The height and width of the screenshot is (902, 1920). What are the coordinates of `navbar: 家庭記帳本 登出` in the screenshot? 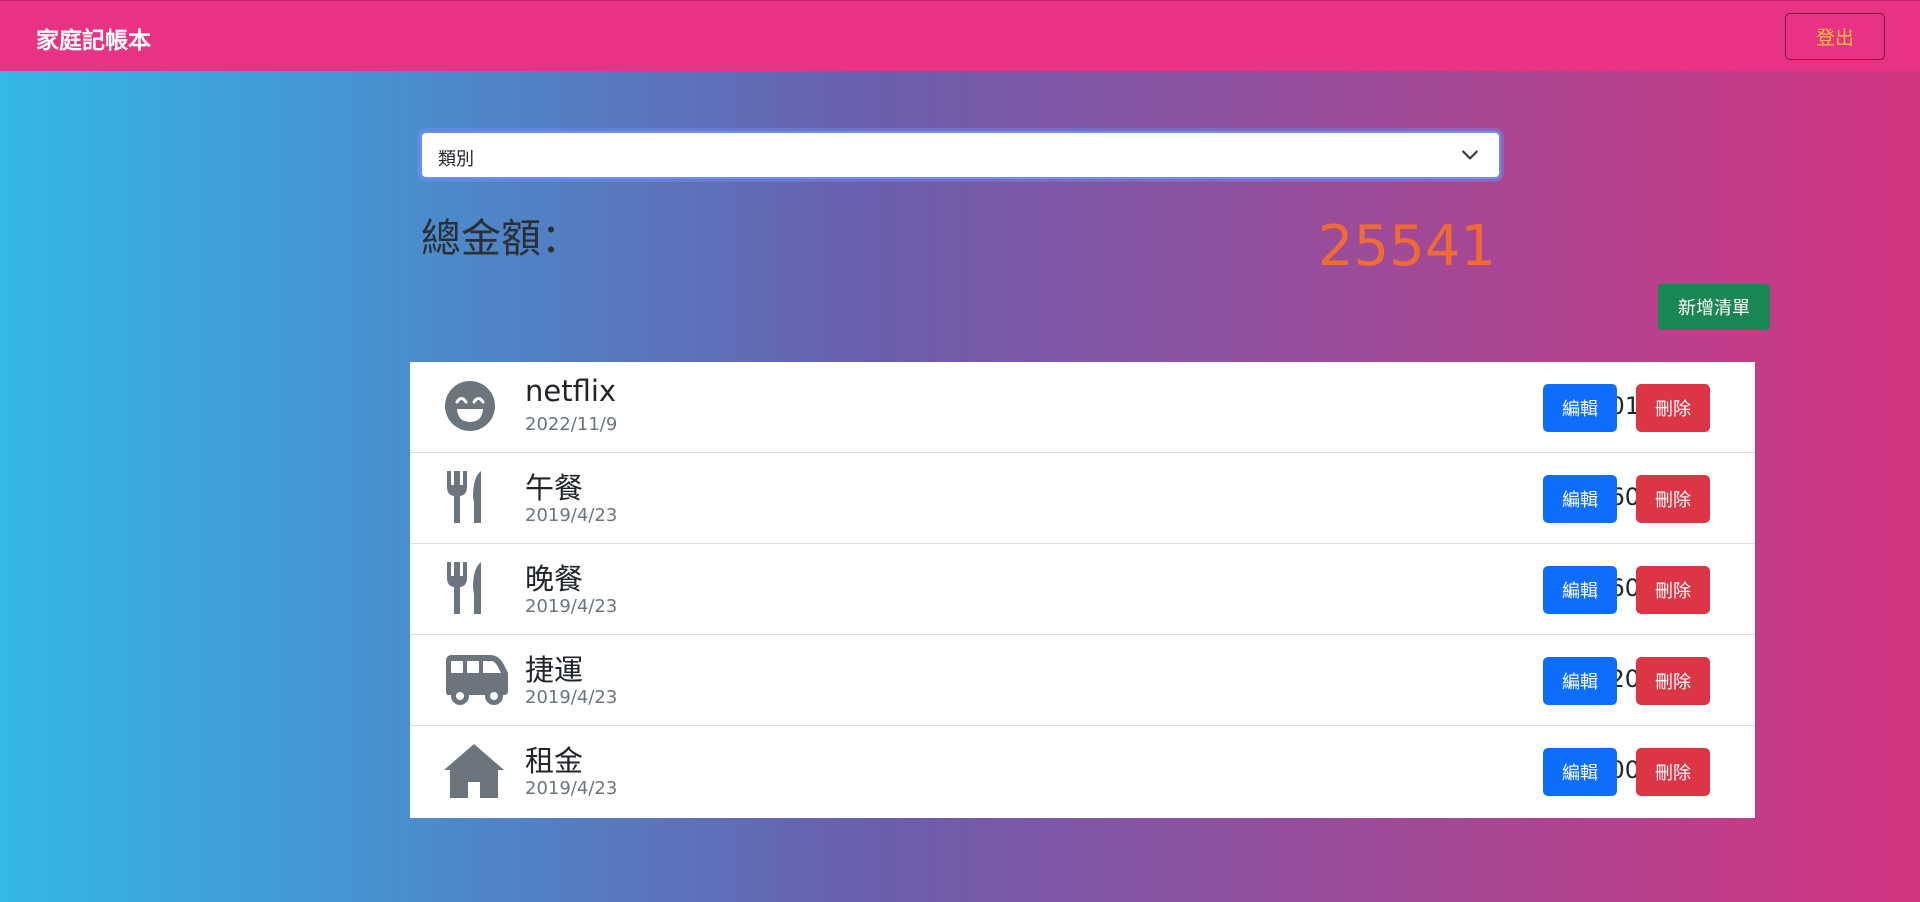 It's located at (960, 35).